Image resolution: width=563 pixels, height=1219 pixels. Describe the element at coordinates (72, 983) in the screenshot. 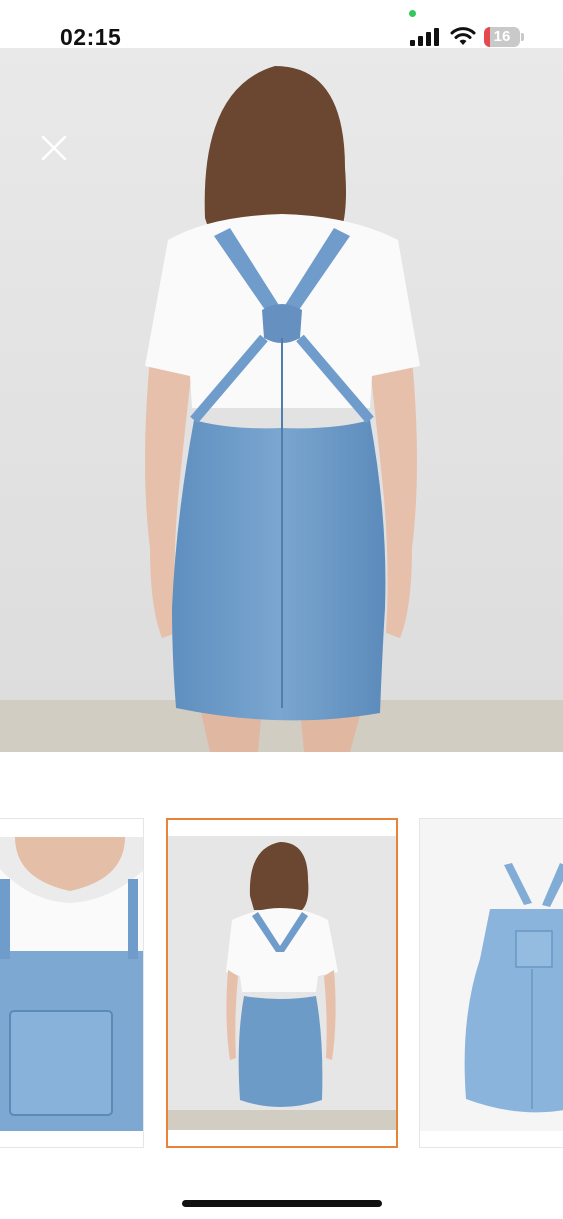

I see `thumbnail-front-detail` at that location.